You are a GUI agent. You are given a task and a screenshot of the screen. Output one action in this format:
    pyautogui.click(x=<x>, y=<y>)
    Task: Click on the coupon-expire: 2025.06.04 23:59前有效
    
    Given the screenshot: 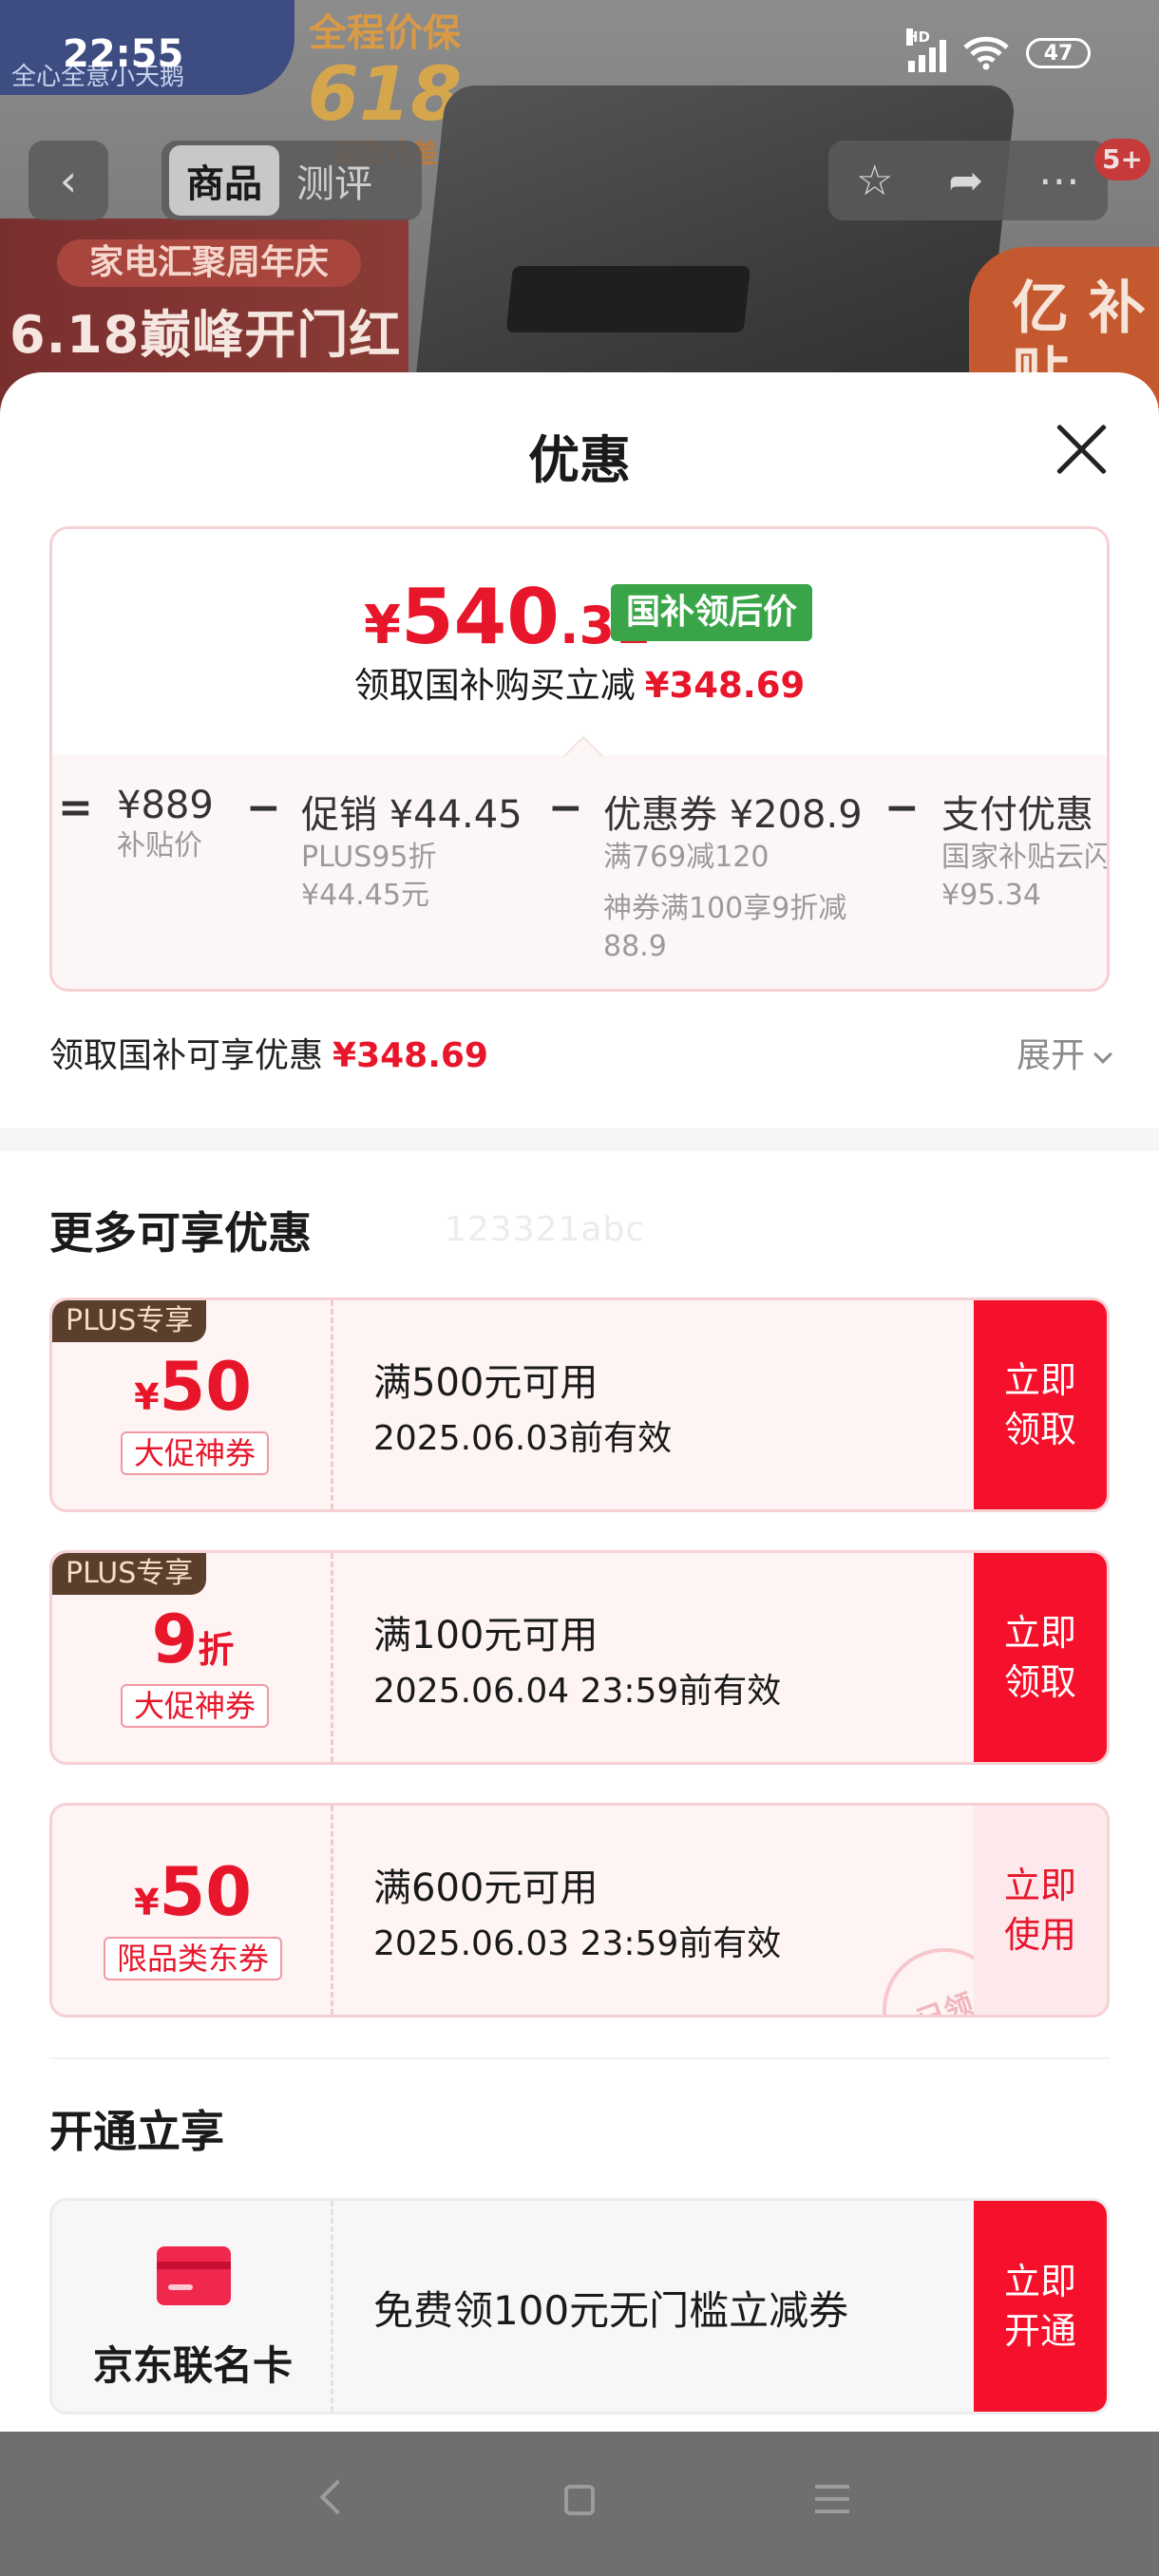 What is the action you would take?
    pyautogui.click(x=577, y=1691)
    